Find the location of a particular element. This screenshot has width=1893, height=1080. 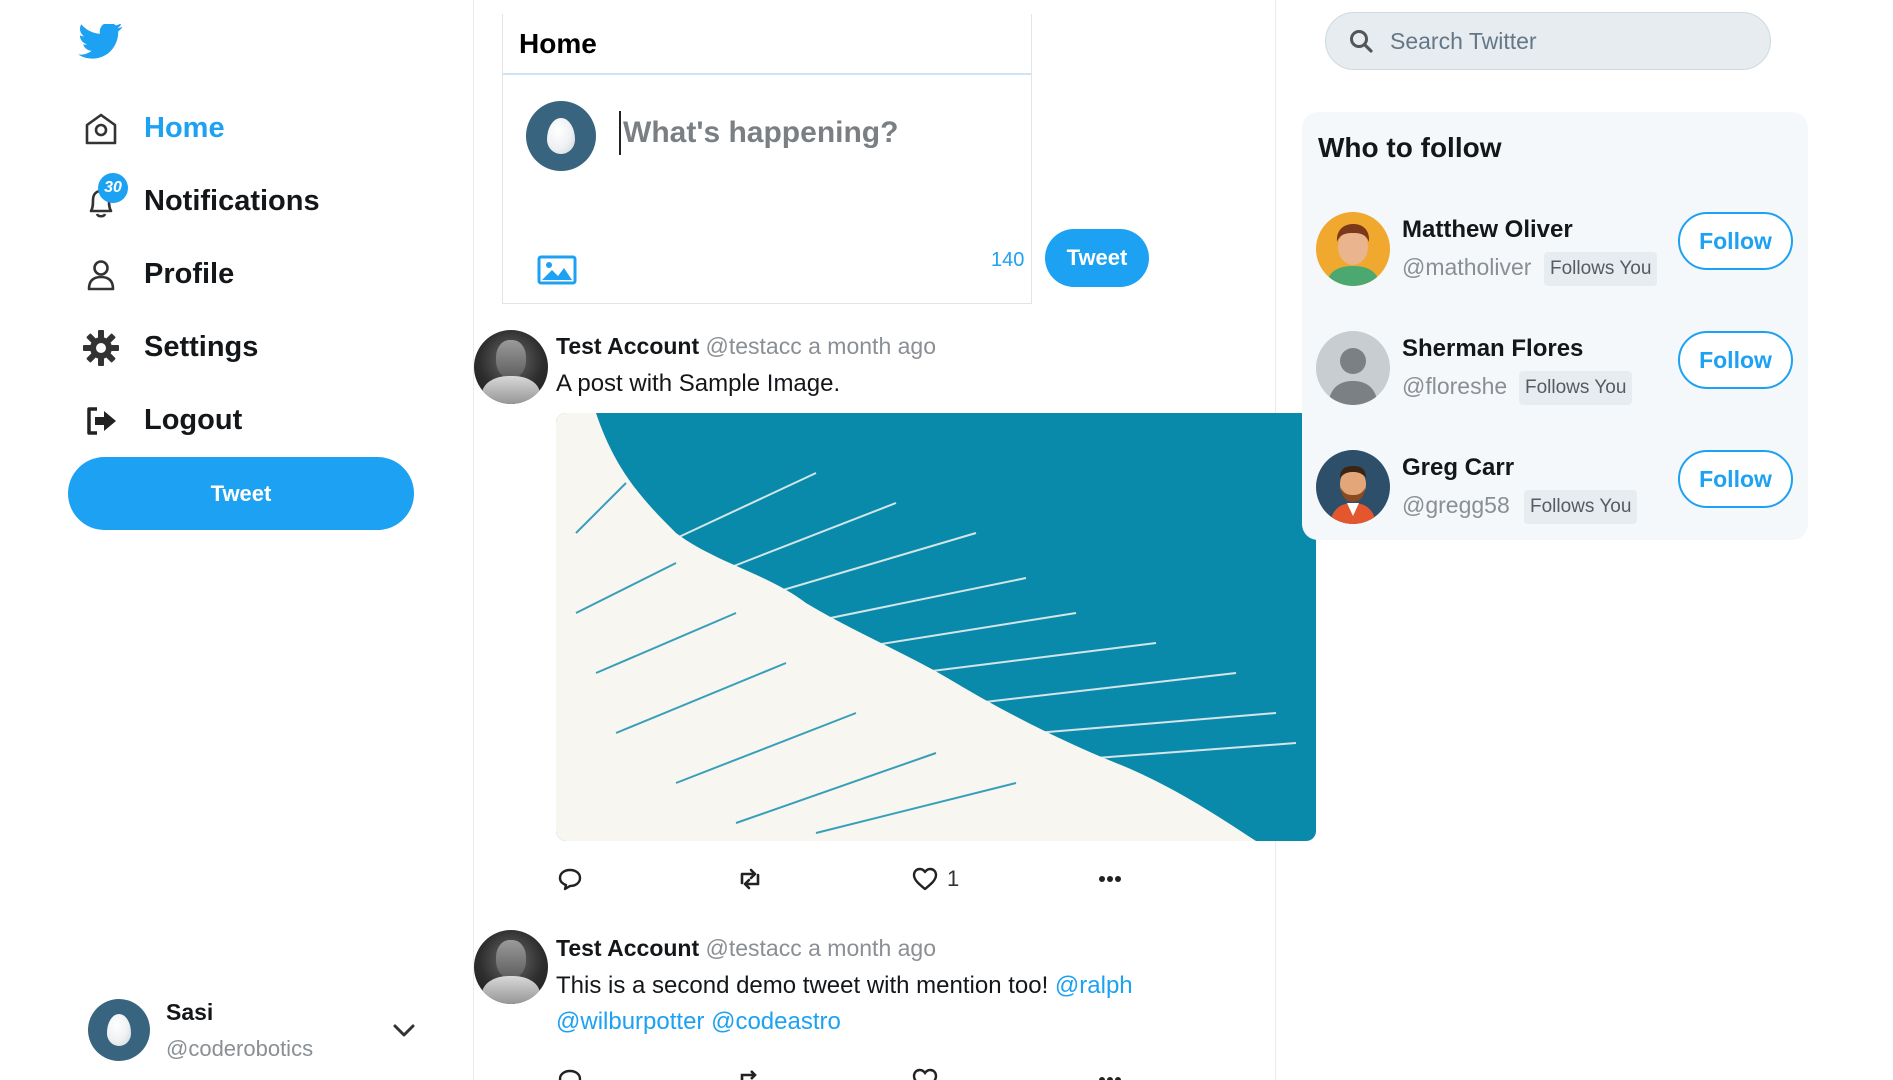

account-name: Sasi is located at coordinates (190, 1011).